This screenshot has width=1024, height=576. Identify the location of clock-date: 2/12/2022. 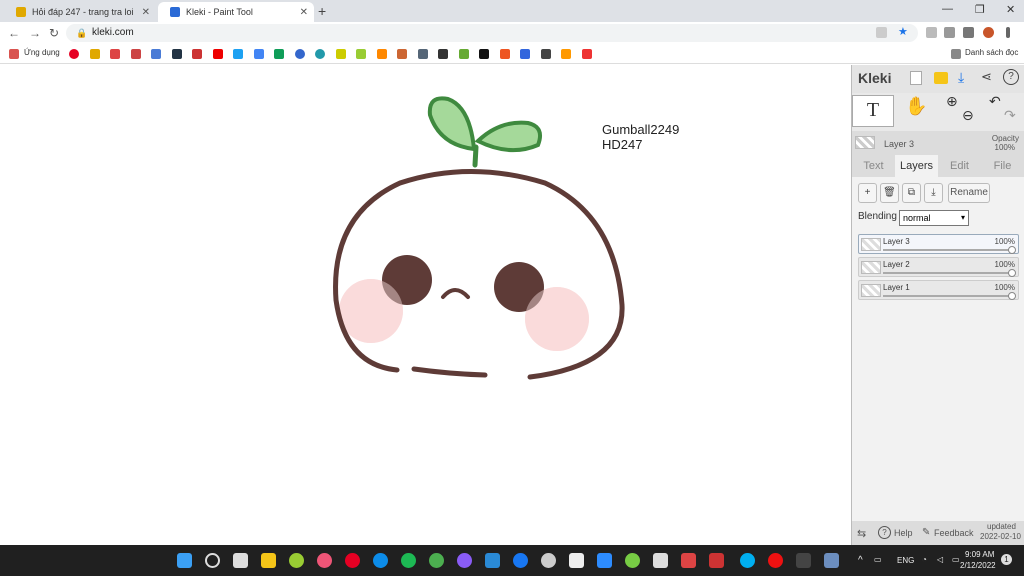
(978, 565).